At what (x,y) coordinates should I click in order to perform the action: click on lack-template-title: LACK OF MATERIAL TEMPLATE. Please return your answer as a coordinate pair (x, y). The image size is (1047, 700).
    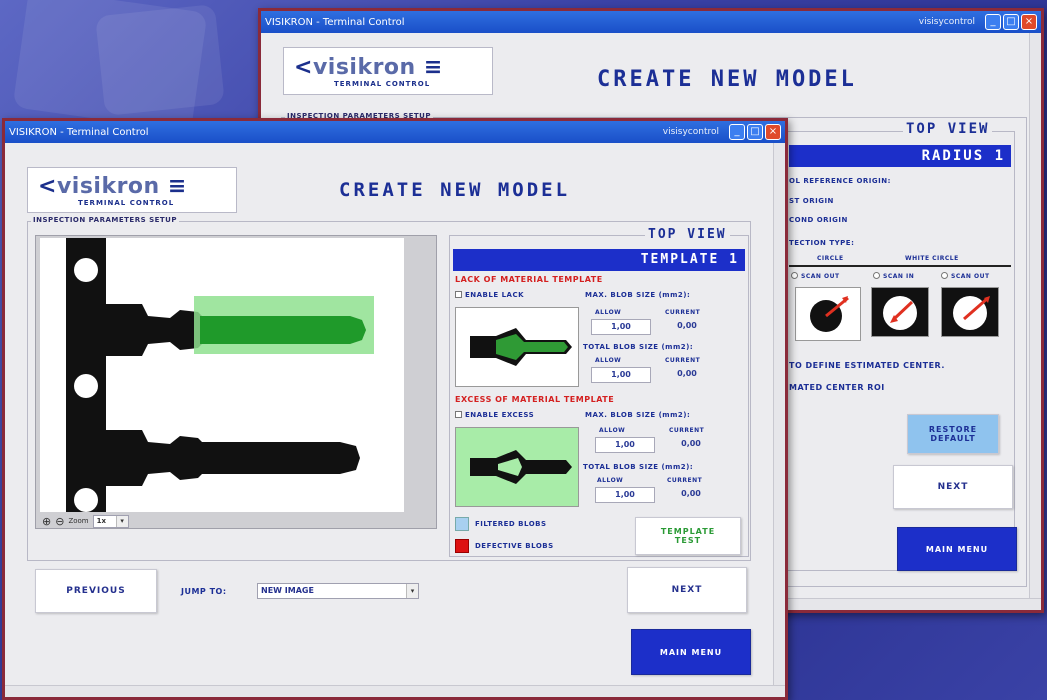
    Looking at the image, I should click on (529, 279).